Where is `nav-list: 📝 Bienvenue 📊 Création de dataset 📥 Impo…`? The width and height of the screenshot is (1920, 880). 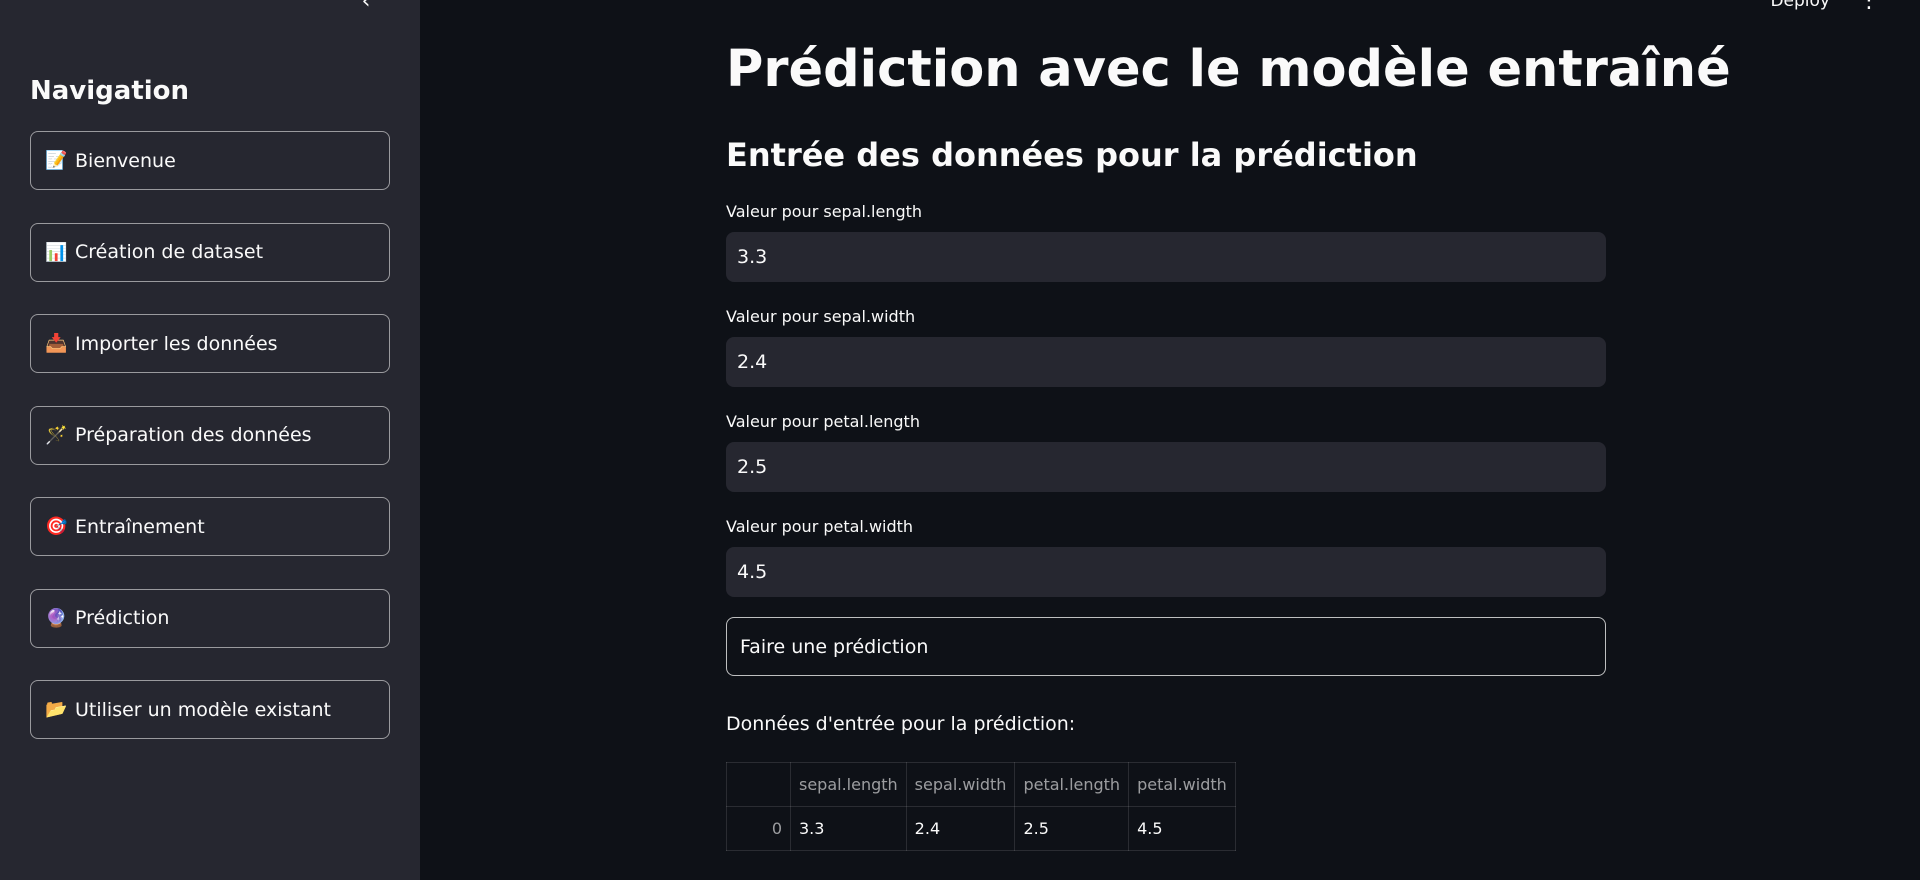
nav-list: 📝 Bienvenue 📊 Création de dataset 📥 Impo… is located at coordinates (210, 451).